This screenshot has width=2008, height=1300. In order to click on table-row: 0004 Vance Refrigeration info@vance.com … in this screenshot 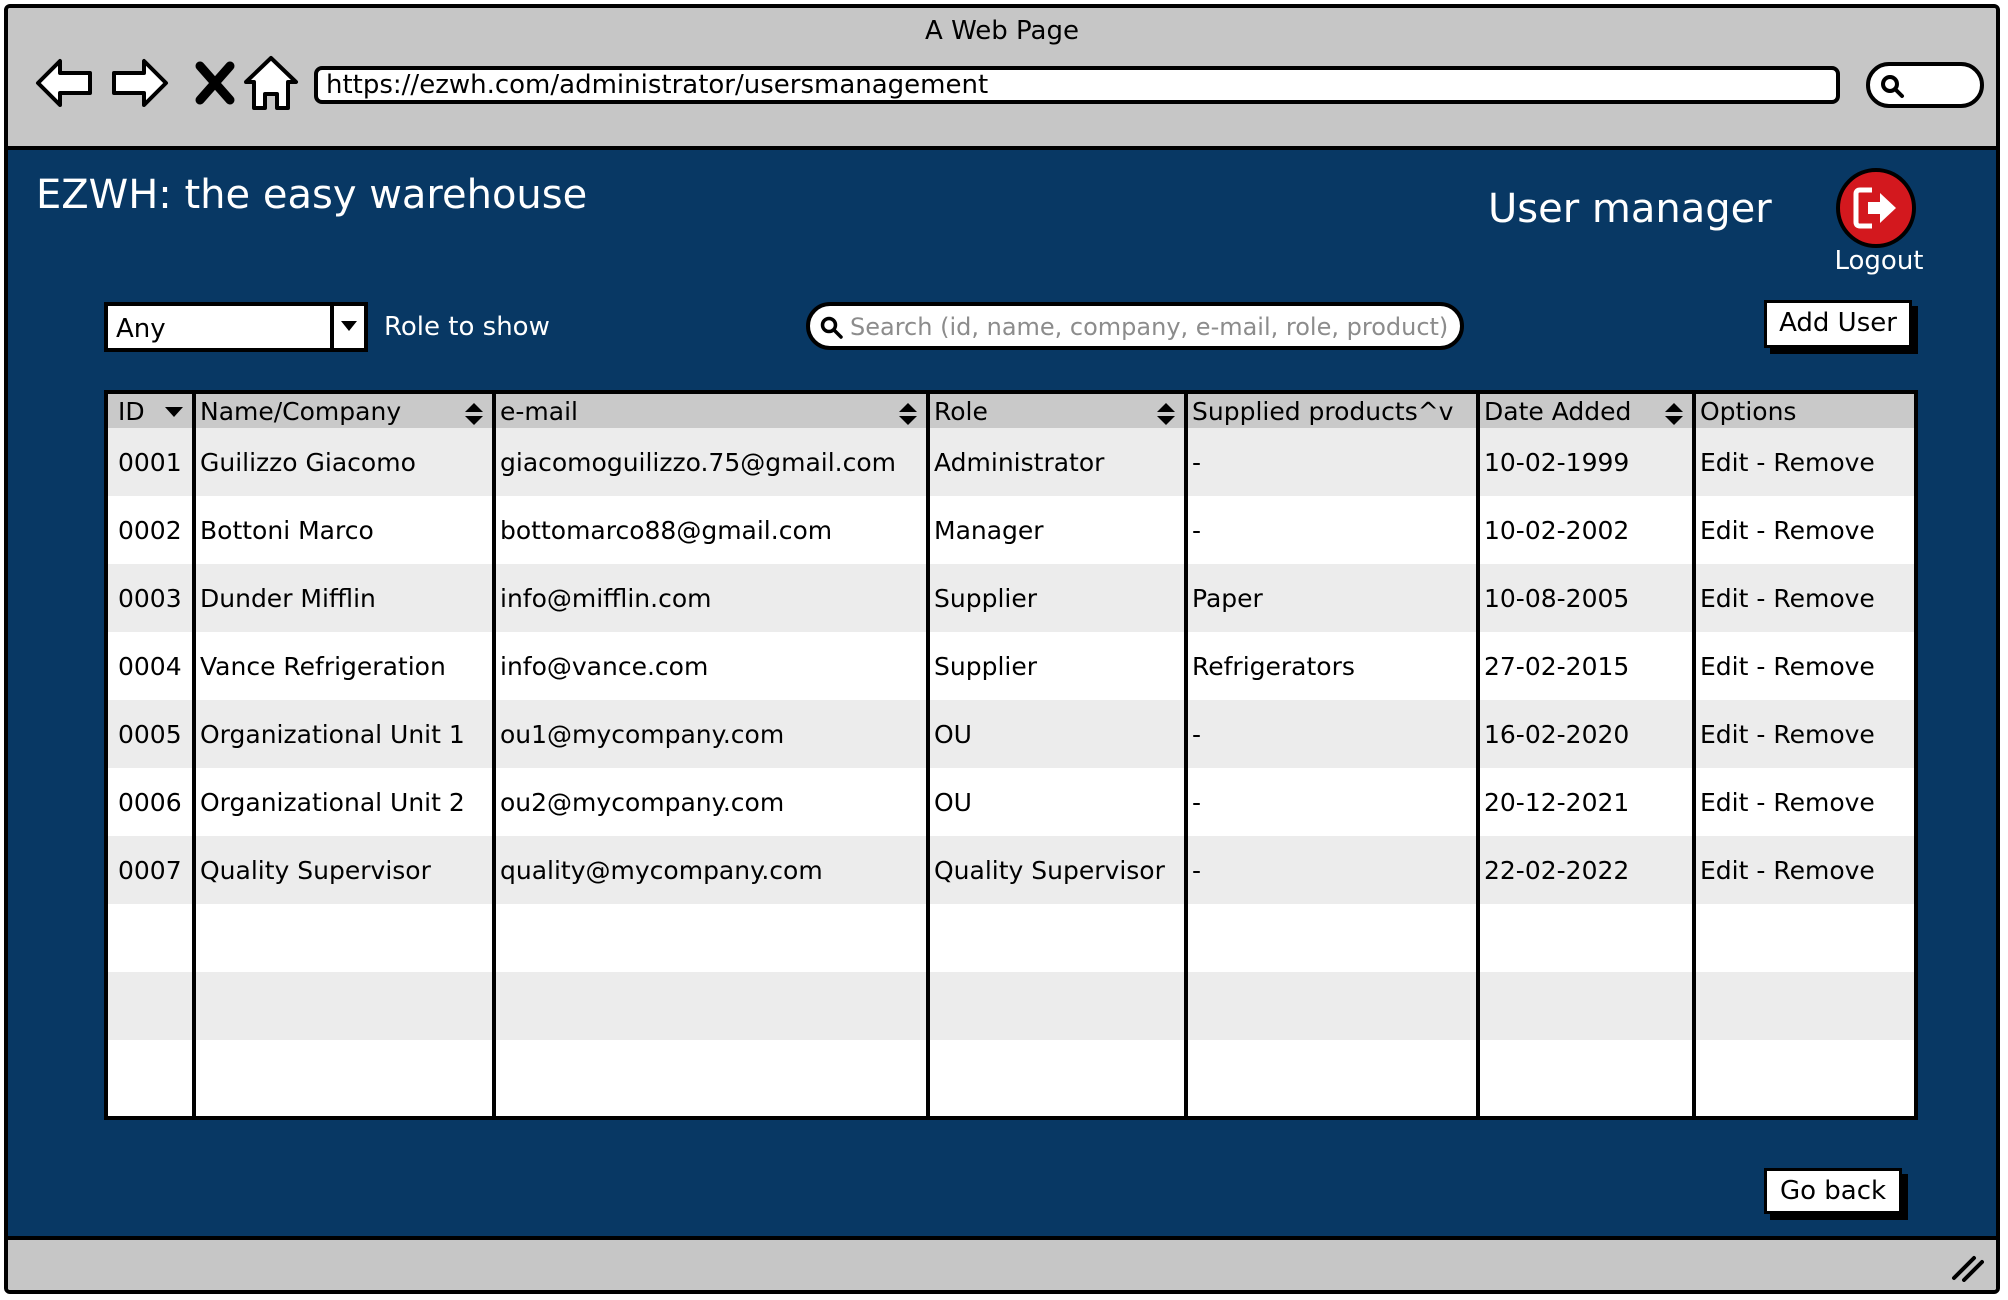, I will do `click(1011, 666)`.